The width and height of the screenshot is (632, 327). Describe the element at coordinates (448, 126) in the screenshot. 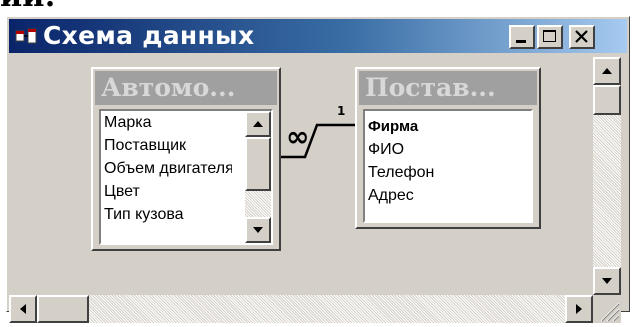

I see `field-firma-key: Фирма` at that location.